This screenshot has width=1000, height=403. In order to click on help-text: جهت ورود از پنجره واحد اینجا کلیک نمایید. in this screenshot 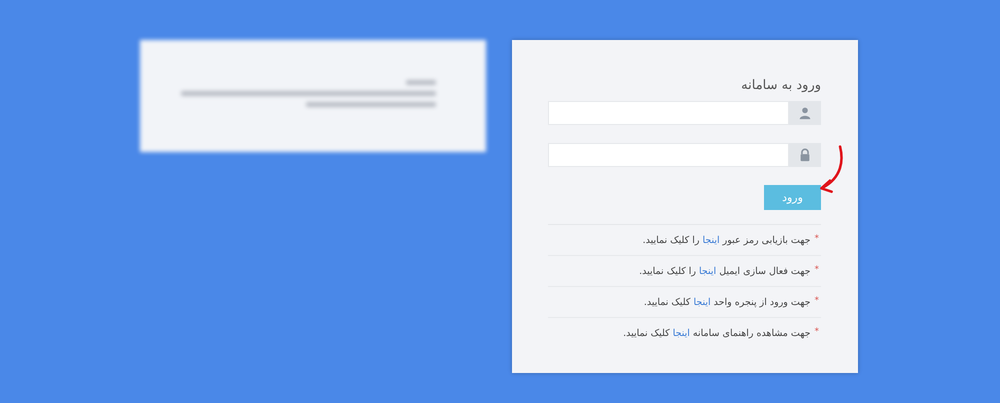, I will do `click(727, 302)`.